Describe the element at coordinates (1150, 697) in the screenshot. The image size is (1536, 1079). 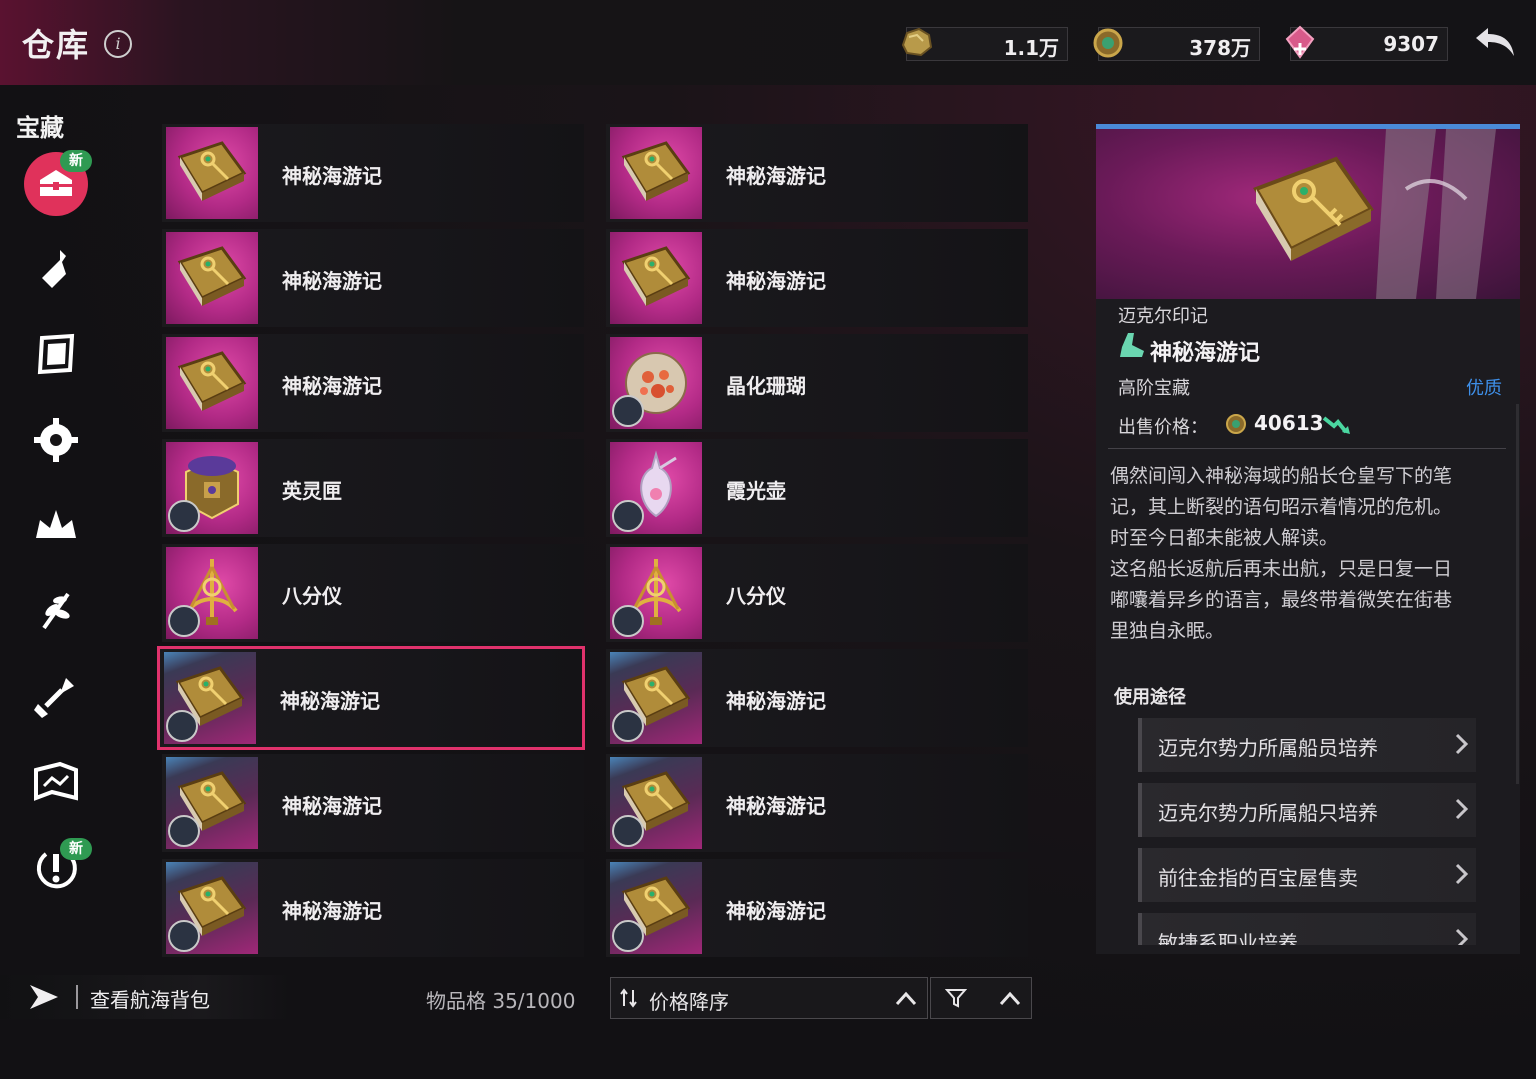
I see `usage-title: 使用途径` at that location.